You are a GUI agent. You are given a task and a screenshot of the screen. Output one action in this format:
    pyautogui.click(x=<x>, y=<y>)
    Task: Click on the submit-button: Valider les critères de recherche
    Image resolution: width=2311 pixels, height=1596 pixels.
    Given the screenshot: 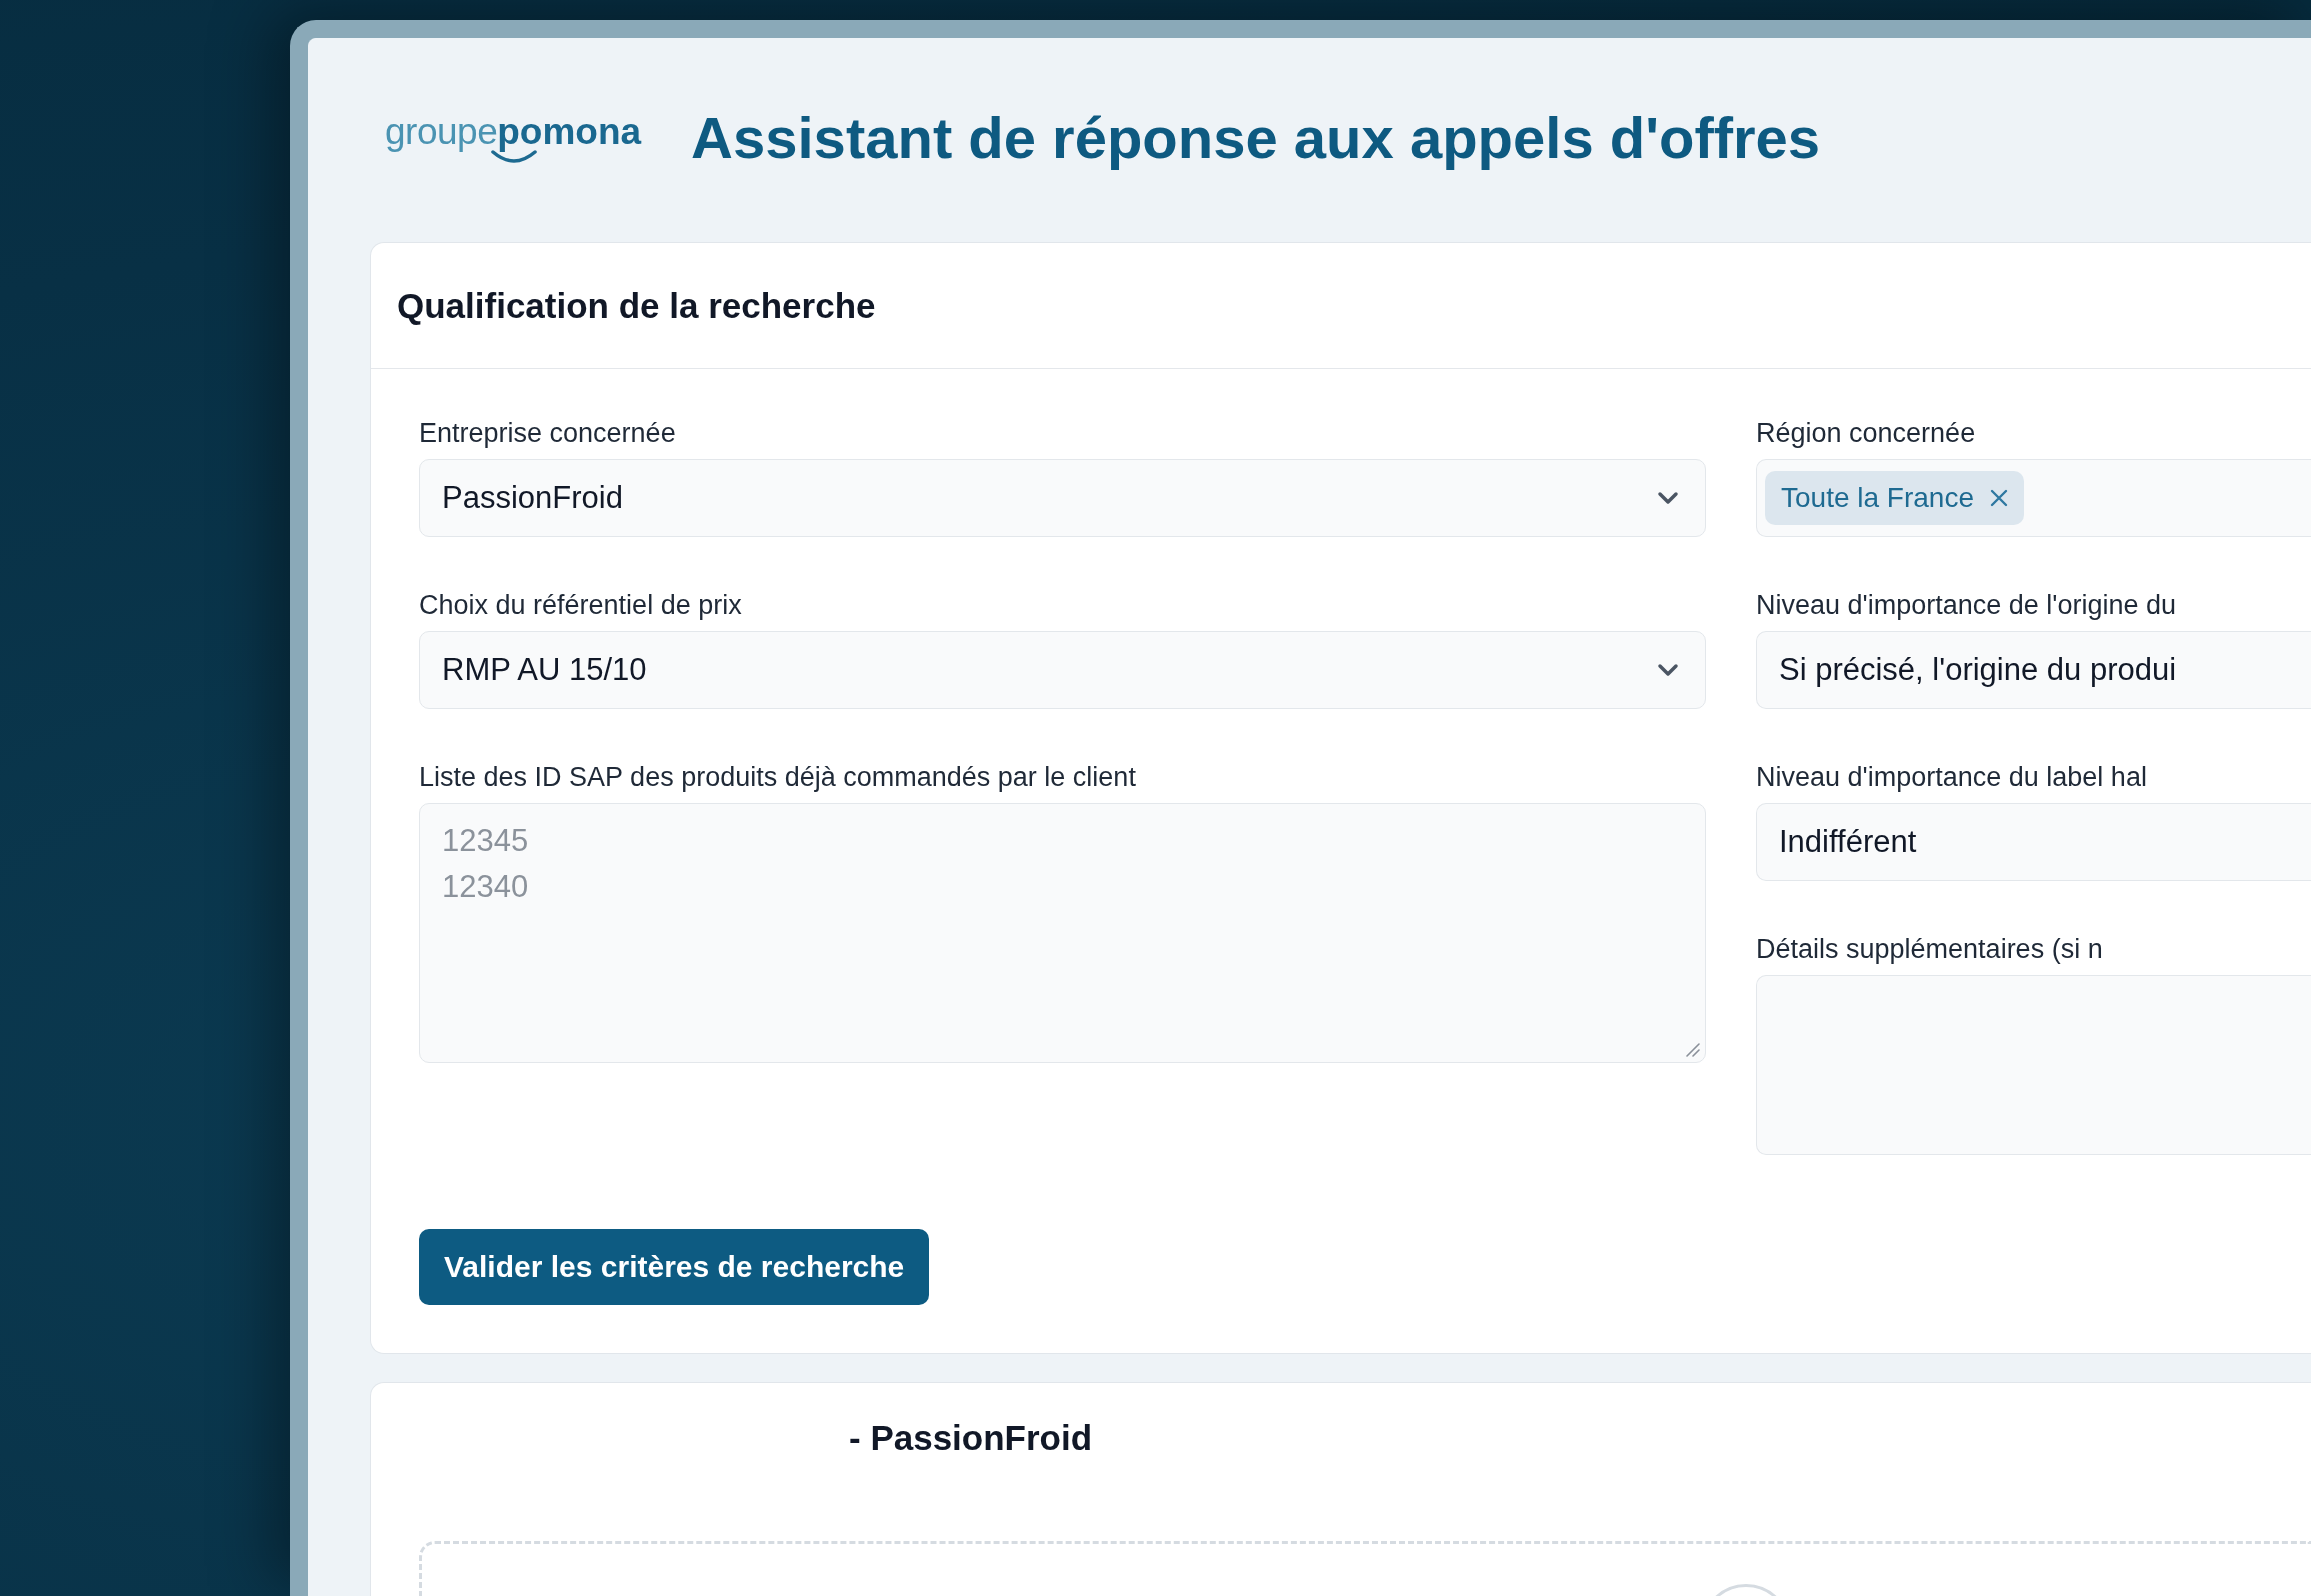 What is the action you would take?
    pyautogui.click(x=674, y=1267)
    